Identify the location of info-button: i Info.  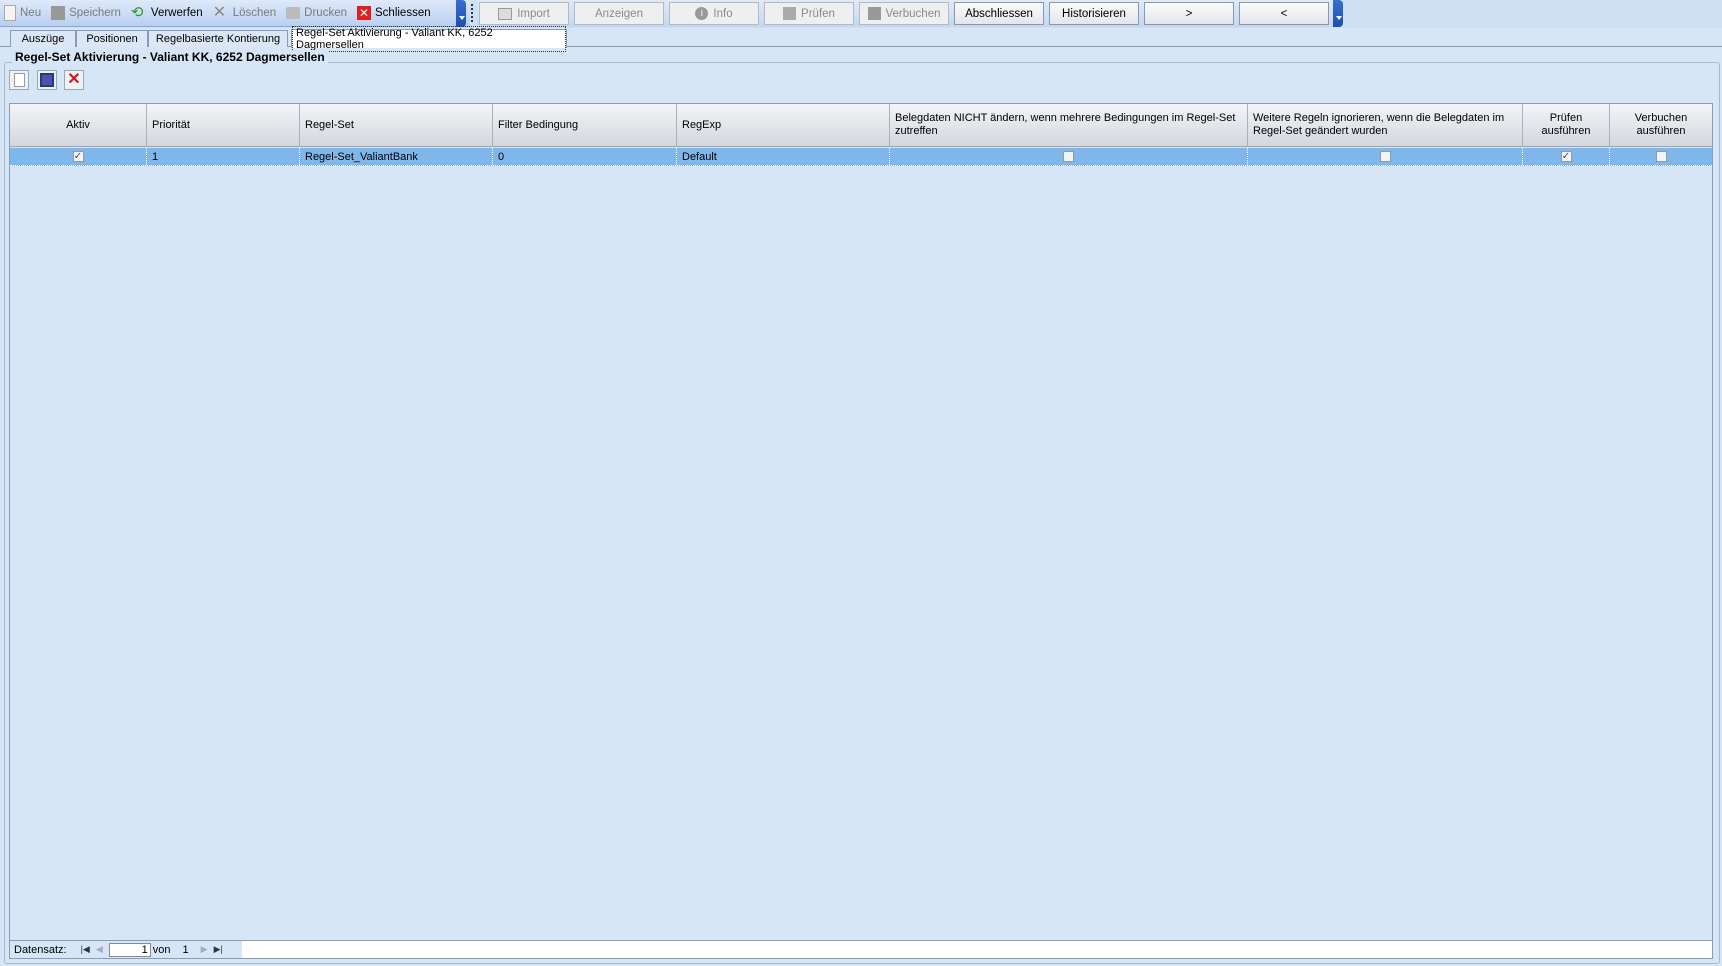
(714, 13).